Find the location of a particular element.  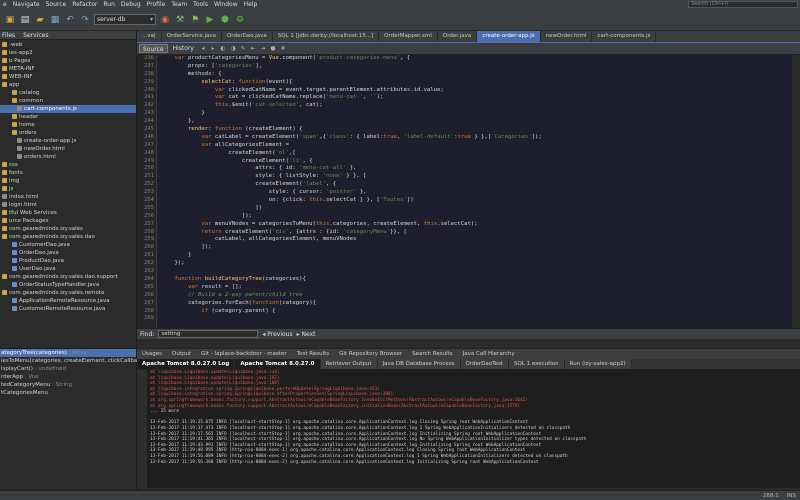

tree-node: fonts is located at coordinates (68, 173).